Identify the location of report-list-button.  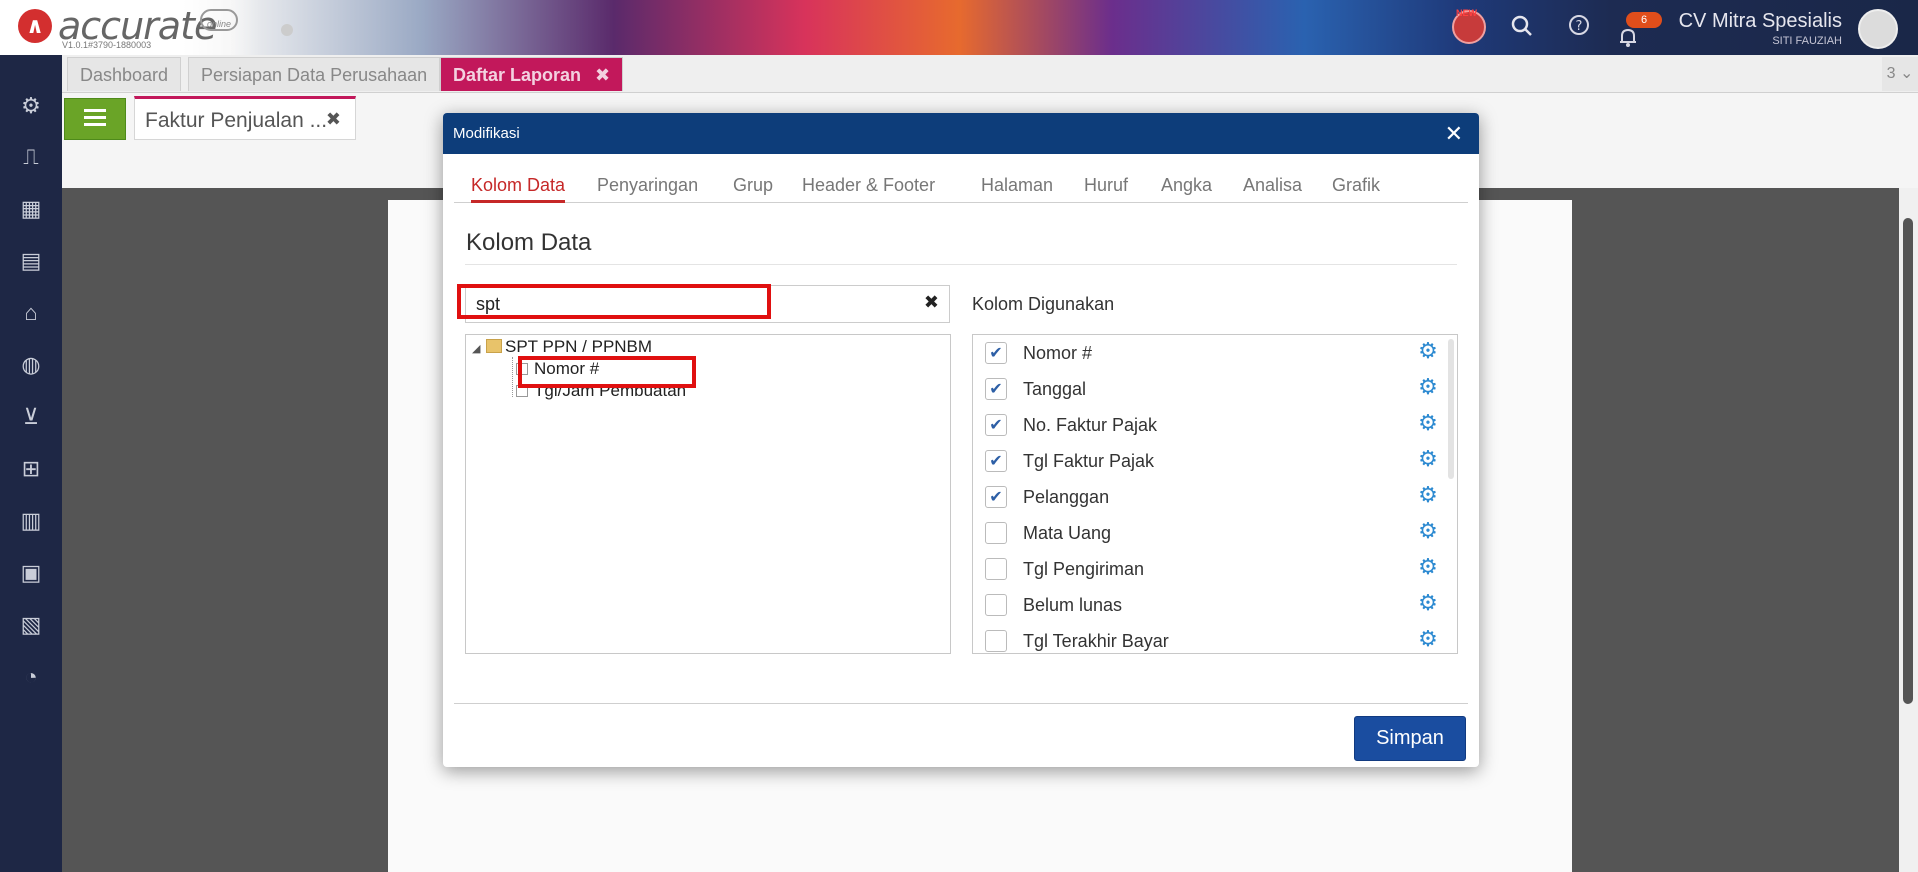
(95, 119).